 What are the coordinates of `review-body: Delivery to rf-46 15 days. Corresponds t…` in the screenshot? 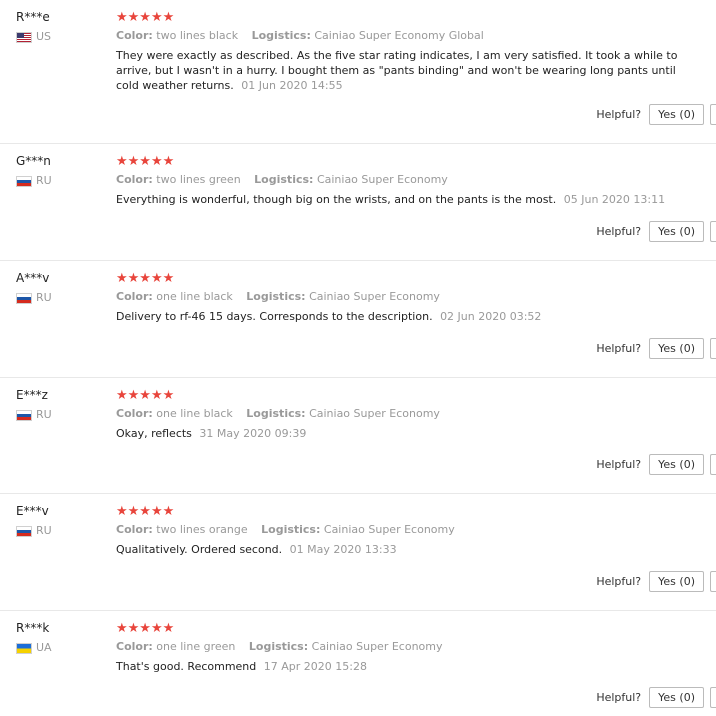 It's located at (274, 316).